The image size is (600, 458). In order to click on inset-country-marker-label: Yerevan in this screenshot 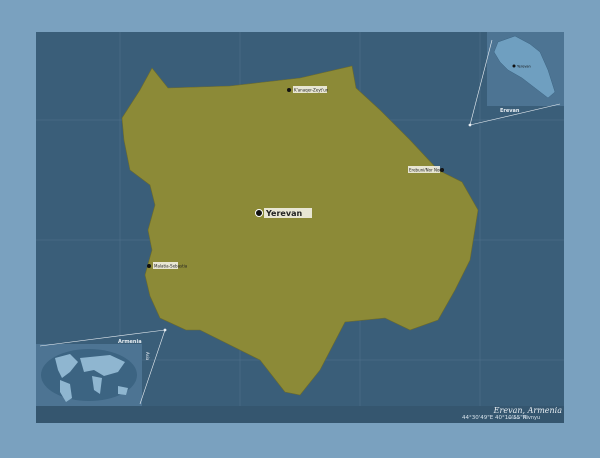, I will do `click(524, 67)`.